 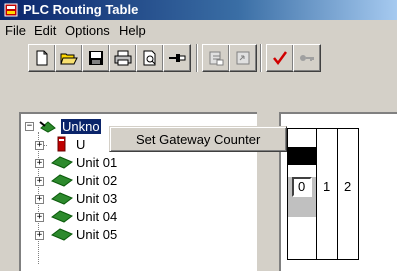 I want to click on pin-icon, so click(x=177, y=58).